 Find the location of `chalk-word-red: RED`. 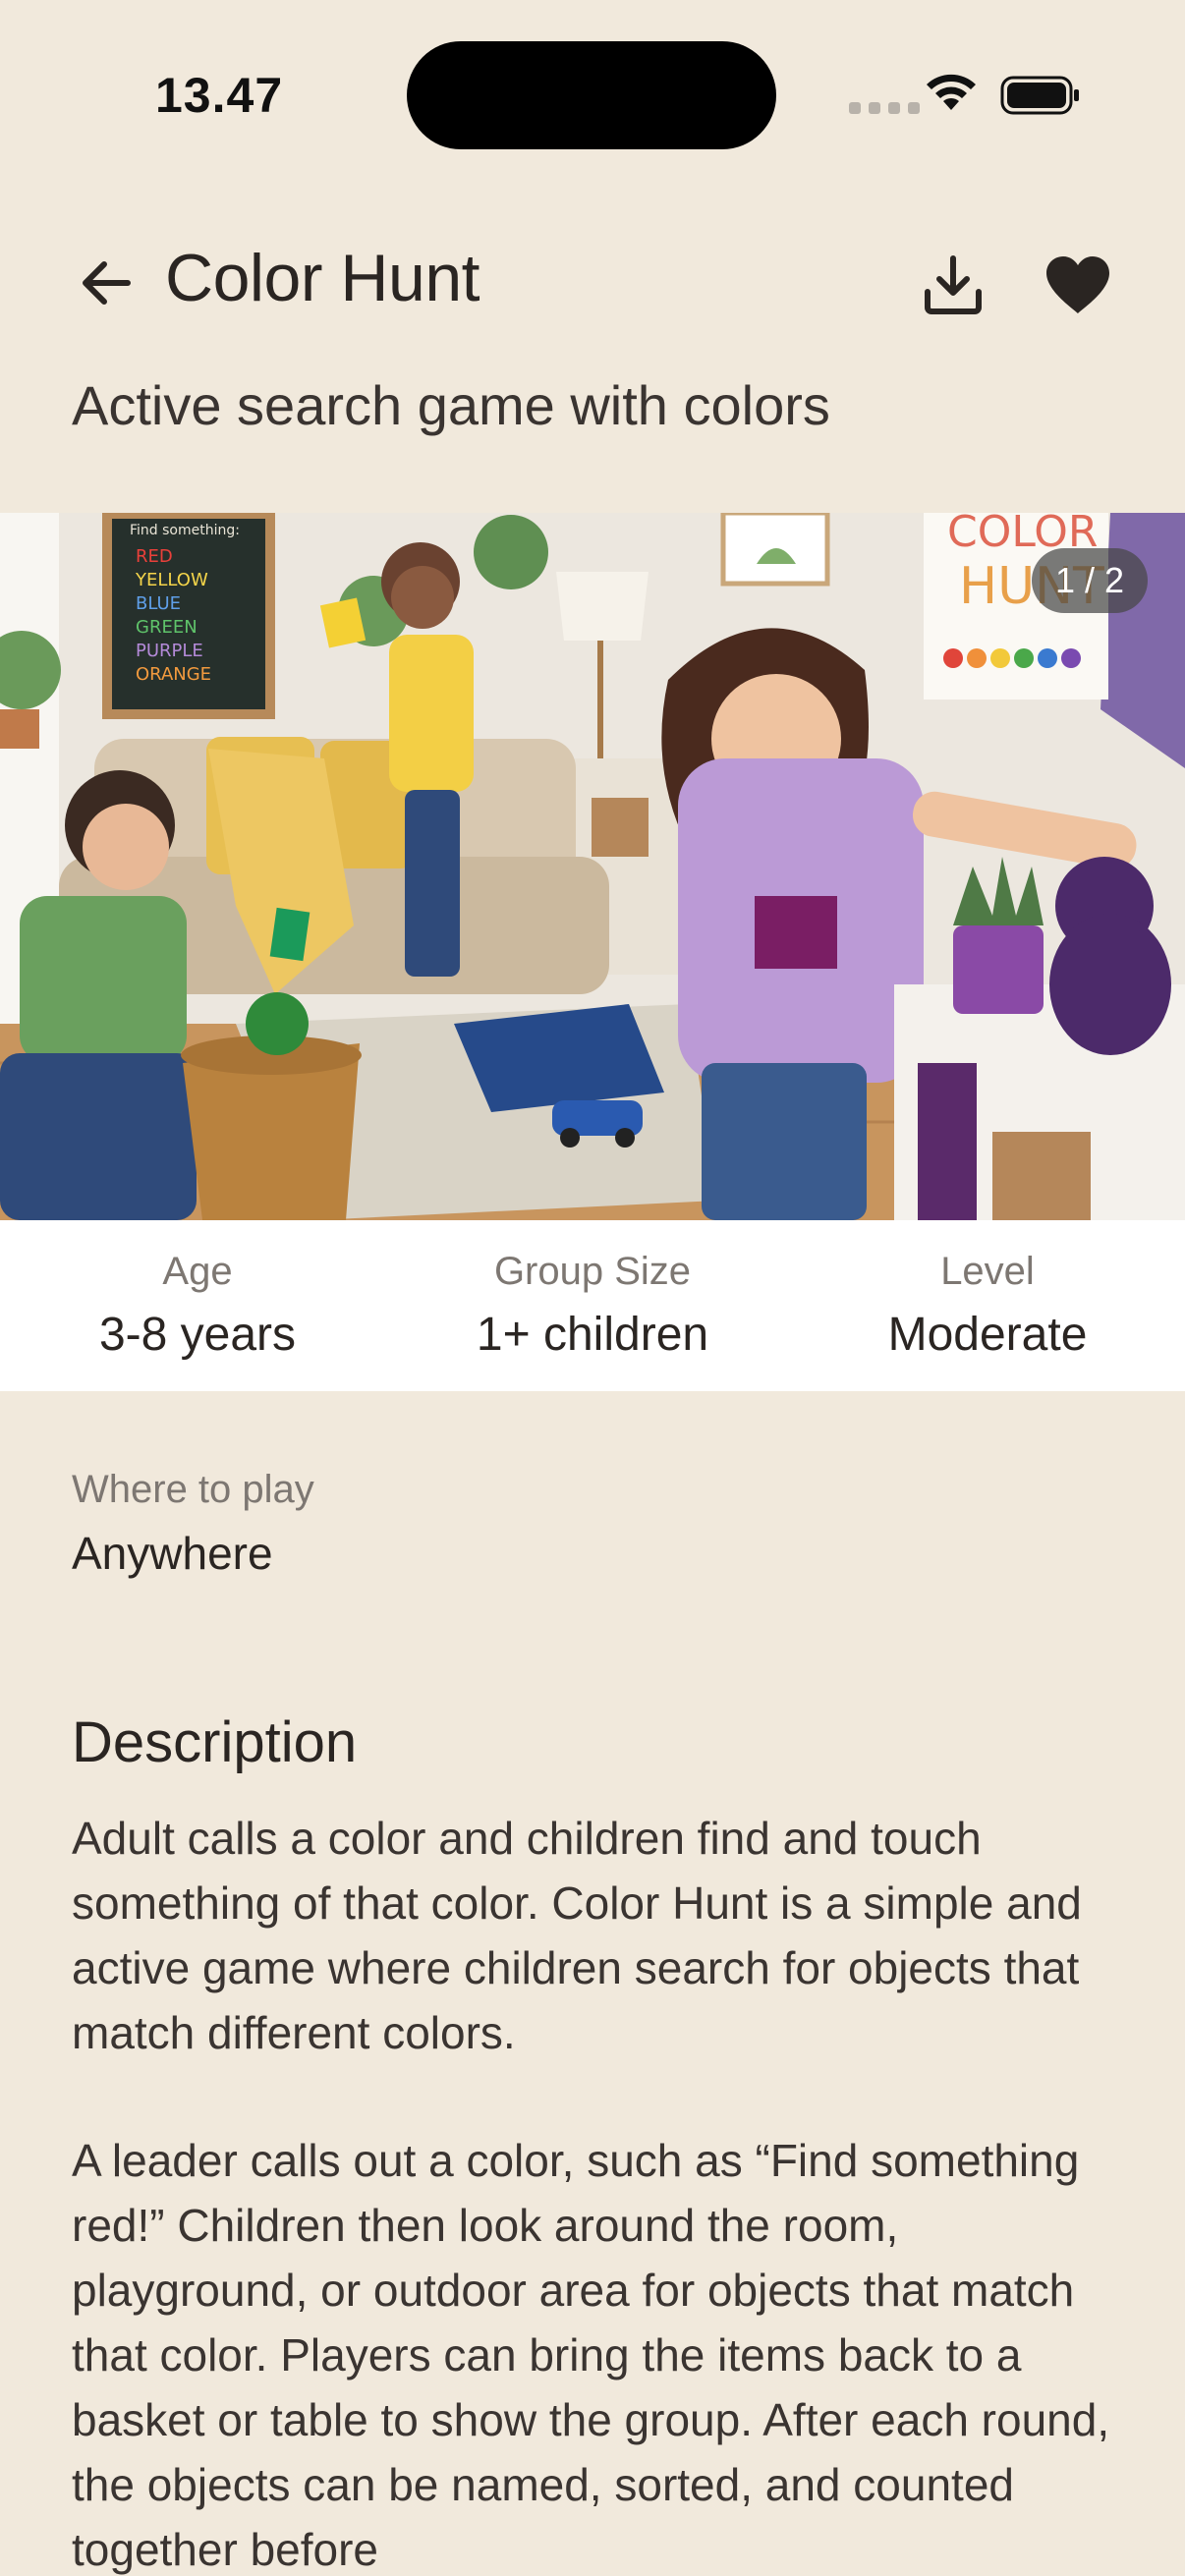

chalk-word-red: RED is located at coordinates (154, 556).